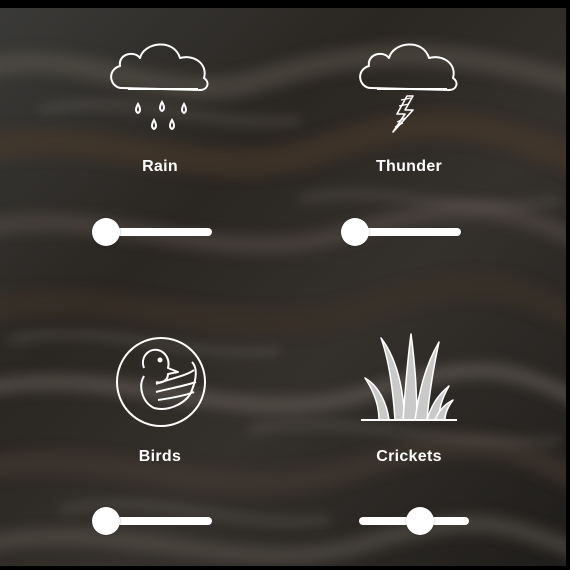 This screenshot has height=570, width=570. What do you see at coordinates (160, 166) in the screenshot?
I see `sound-label-rain: Rain` at bounding box center [160, 166].